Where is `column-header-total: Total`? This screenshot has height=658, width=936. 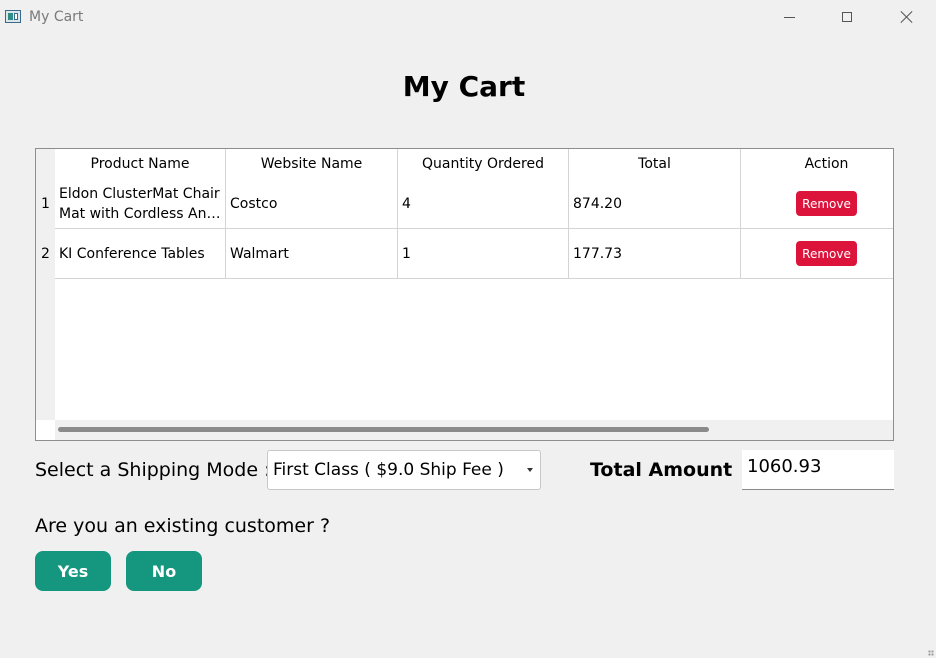 column-header-total: Total is located at coordinates (655, 164).